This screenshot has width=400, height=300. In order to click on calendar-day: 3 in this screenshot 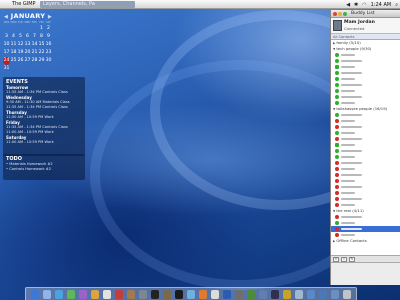, I will do `click(6, 37)`.